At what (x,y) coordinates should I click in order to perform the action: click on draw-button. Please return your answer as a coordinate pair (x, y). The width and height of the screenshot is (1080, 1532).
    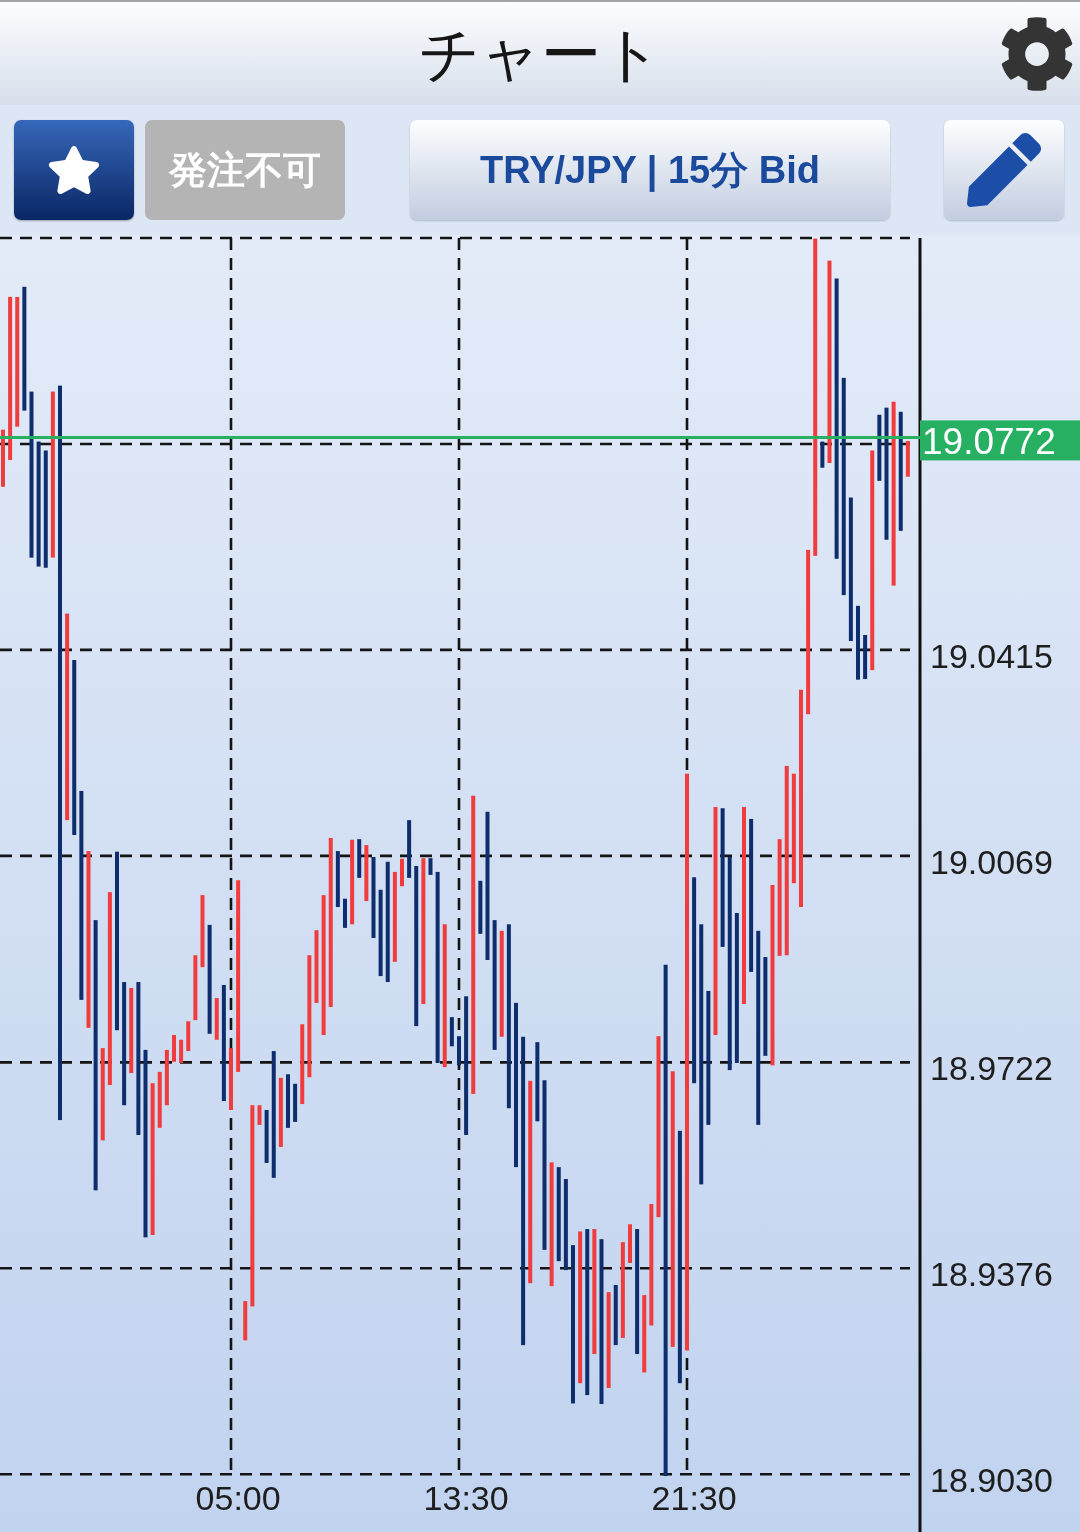
    Looking at the image, I should click on (1004, 170).